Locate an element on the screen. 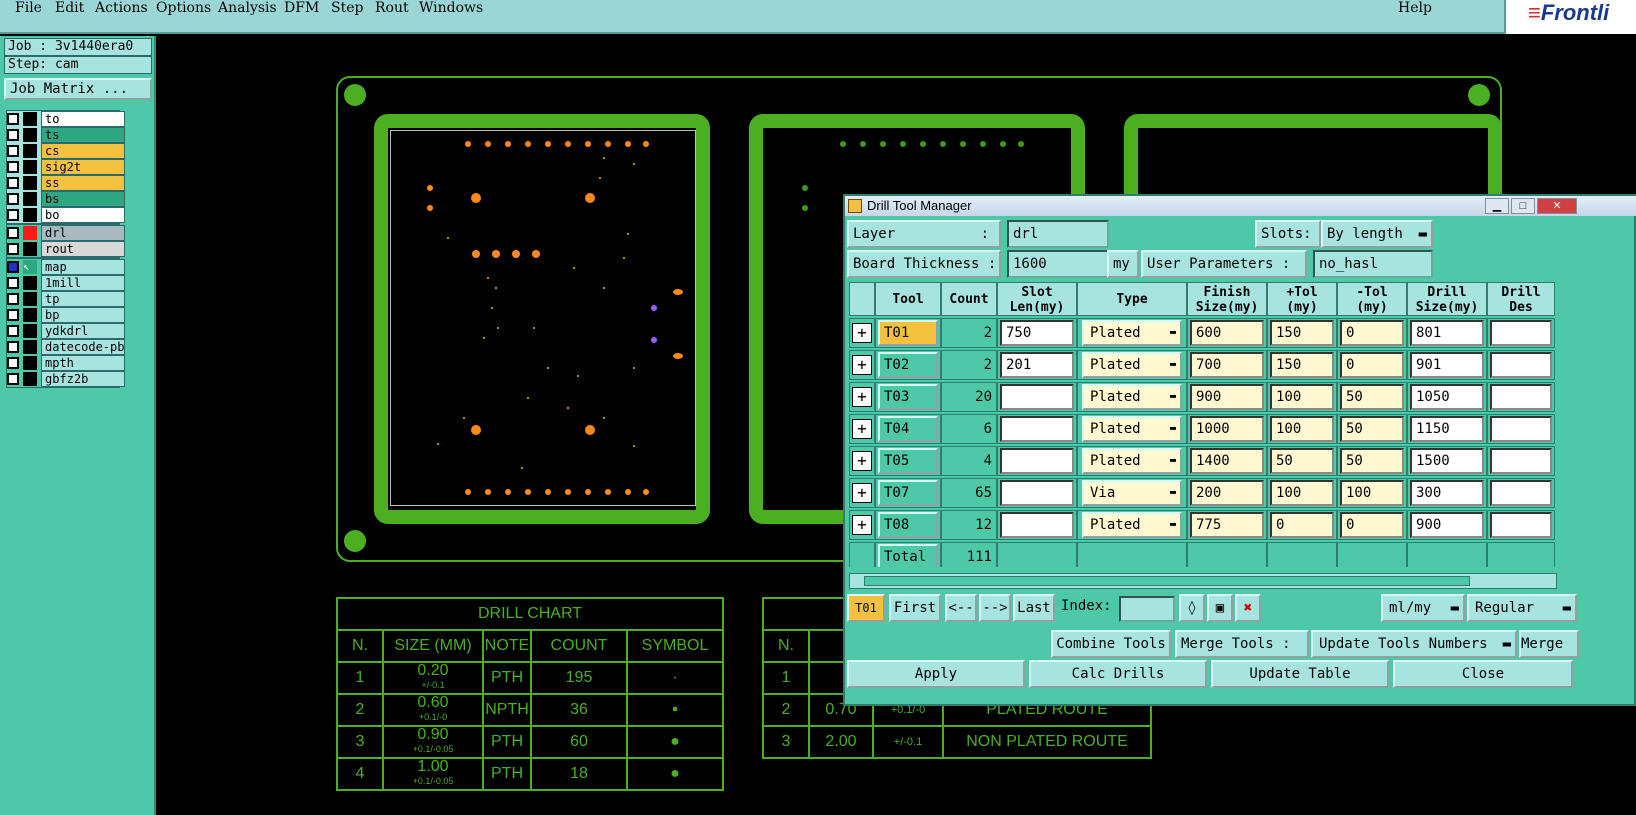  tool-button: T03 is located at coordinates (908, 397).